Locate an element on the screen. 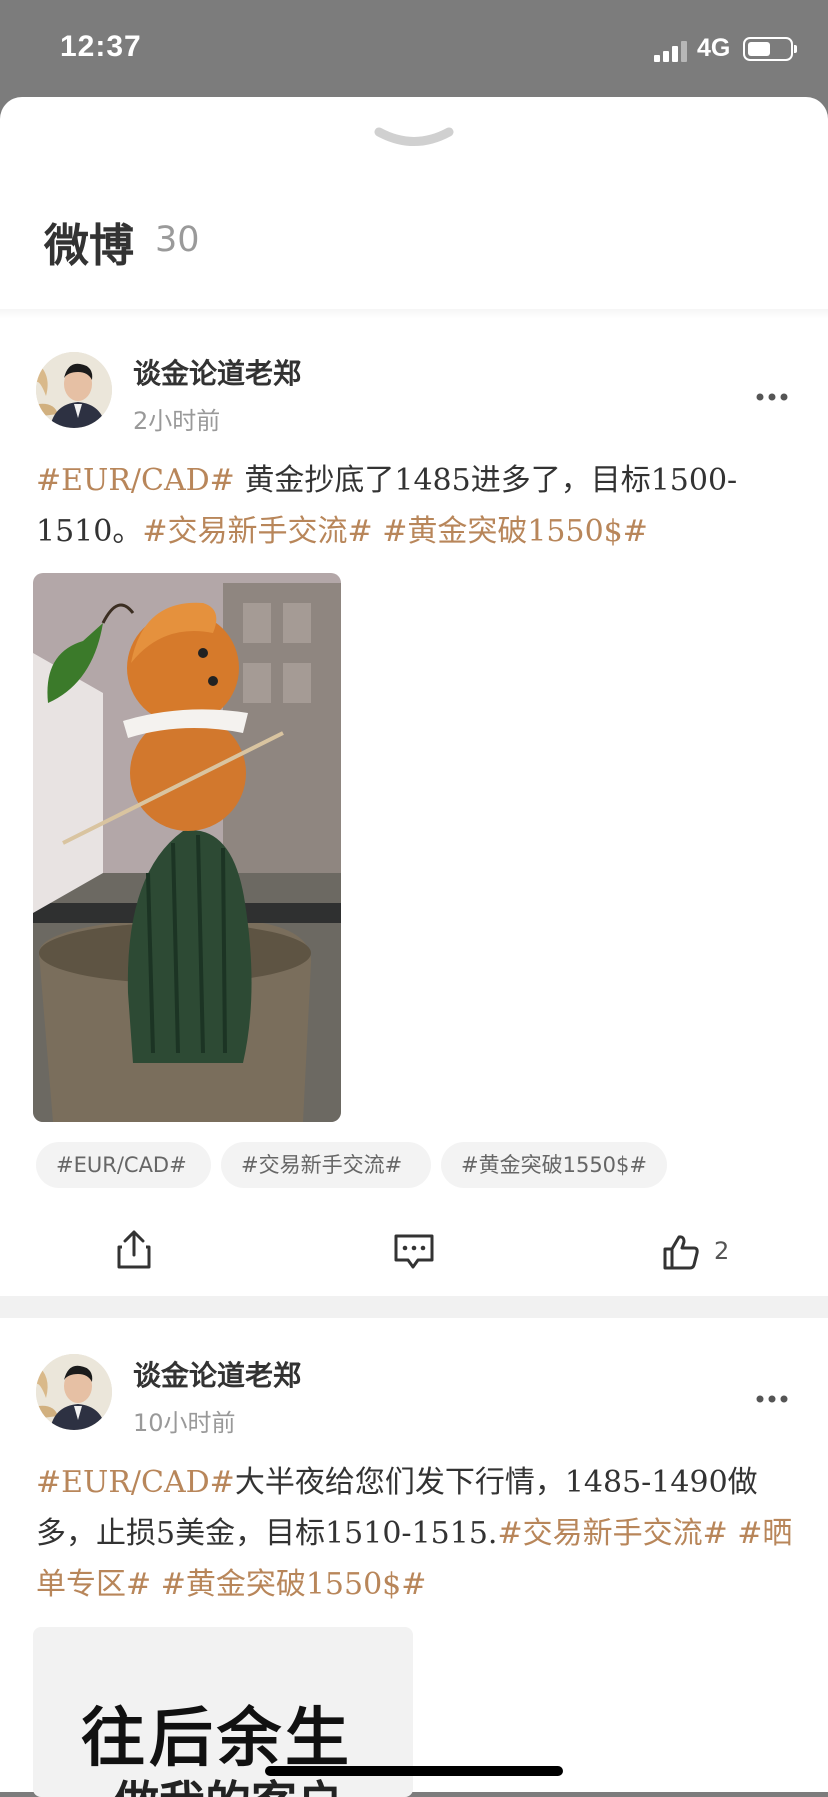 The height and width of the screenshot is (1797, 828). post-time: 10小时前 is located at coordinates (184, 1423).